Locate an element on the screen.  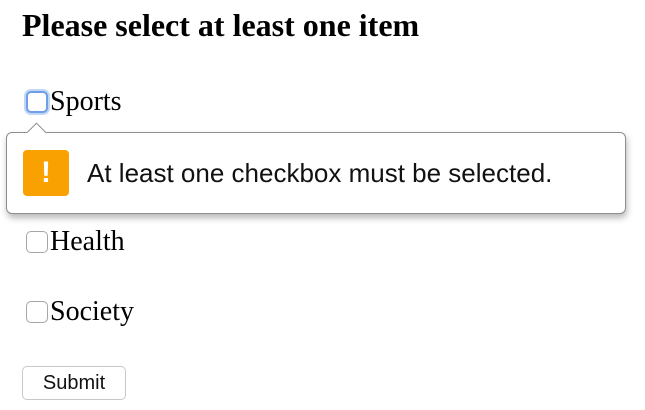
health-checkbox is located at coordinates (37, 242).